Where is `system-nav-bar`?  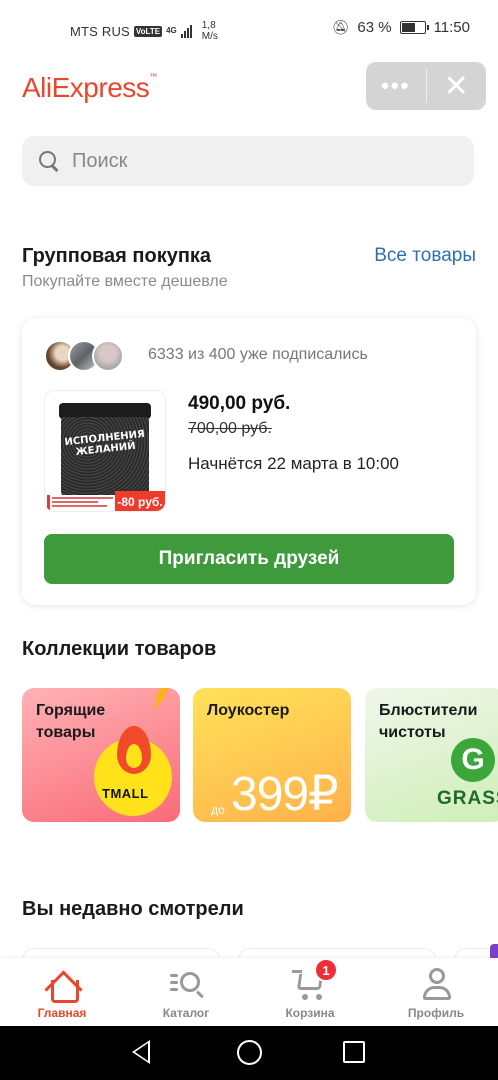 system-nav-bar is located at coordinates (249, 1053).